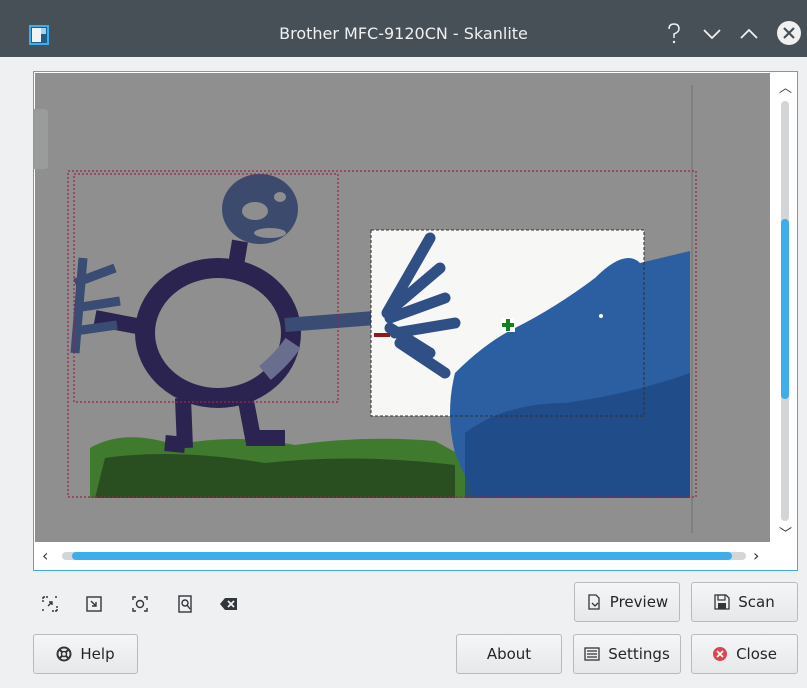  What do you see at coordinates (97, 654) in the screenshot?
I see `help-button-label: Help` at bounding box center [97, 654].